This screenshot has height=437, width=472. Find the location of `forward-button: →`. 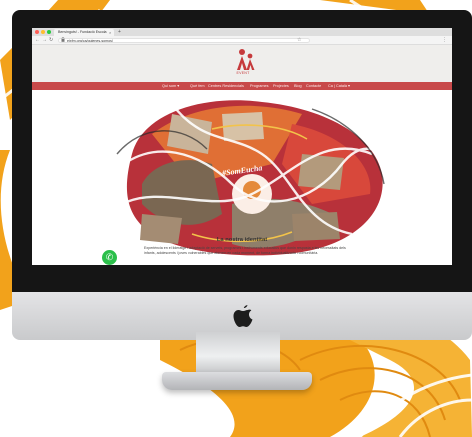

forward-button: → is located at coordinates (44, 40).